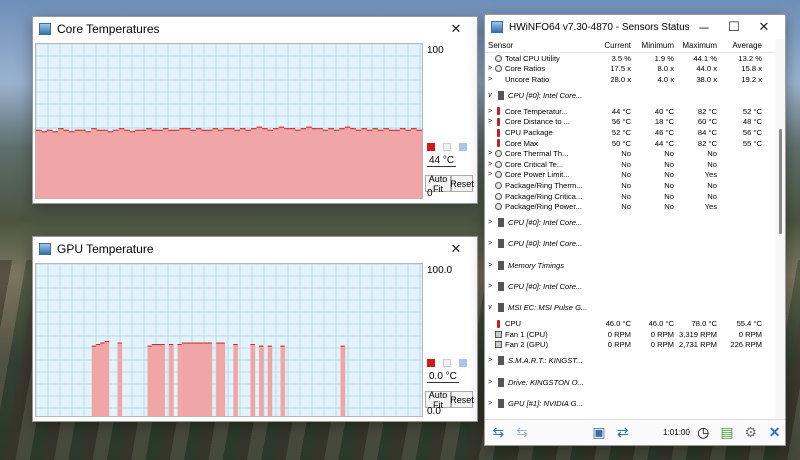  Describe the element at coordinates (635, 196) in the screenshot. I see `sensor-row: Package/Ring Critica... No No No` at that location.